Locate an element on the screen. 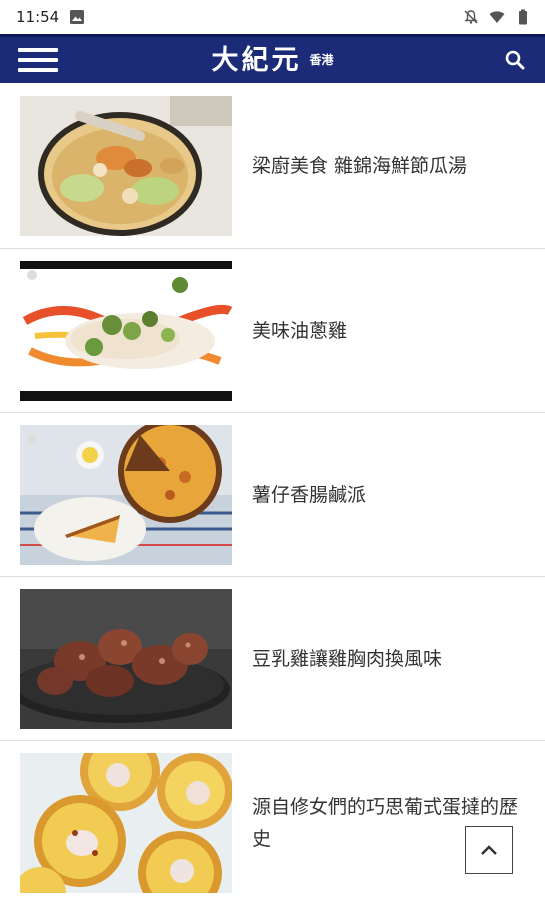  search-icon is located at coordinates (515, 60).